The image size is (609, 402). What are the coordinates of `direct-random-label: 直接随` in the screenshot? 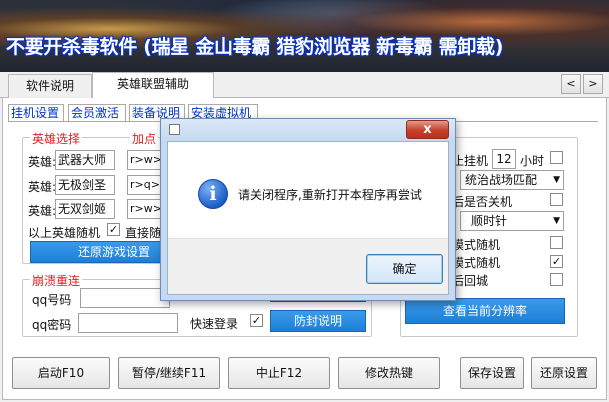 It's located at (143, 233).